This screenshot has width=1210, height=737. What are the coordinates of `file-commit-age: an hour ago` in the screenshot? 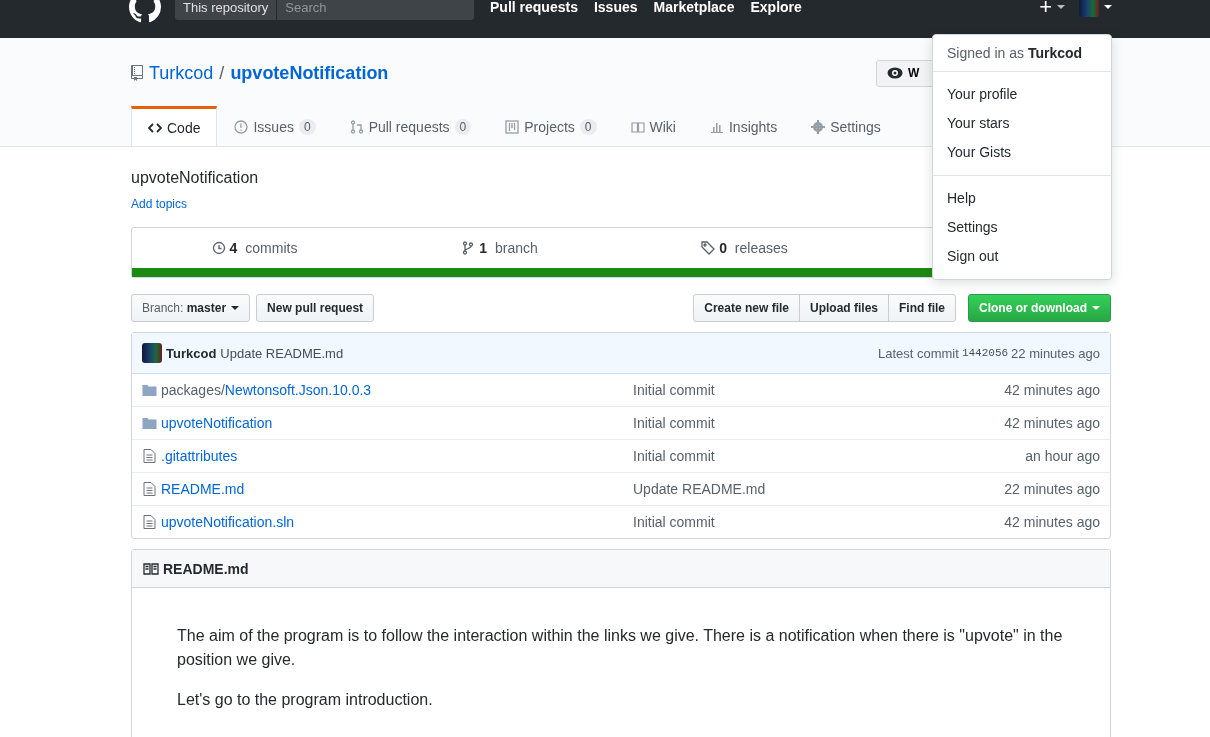 It's located at (1062, 456).